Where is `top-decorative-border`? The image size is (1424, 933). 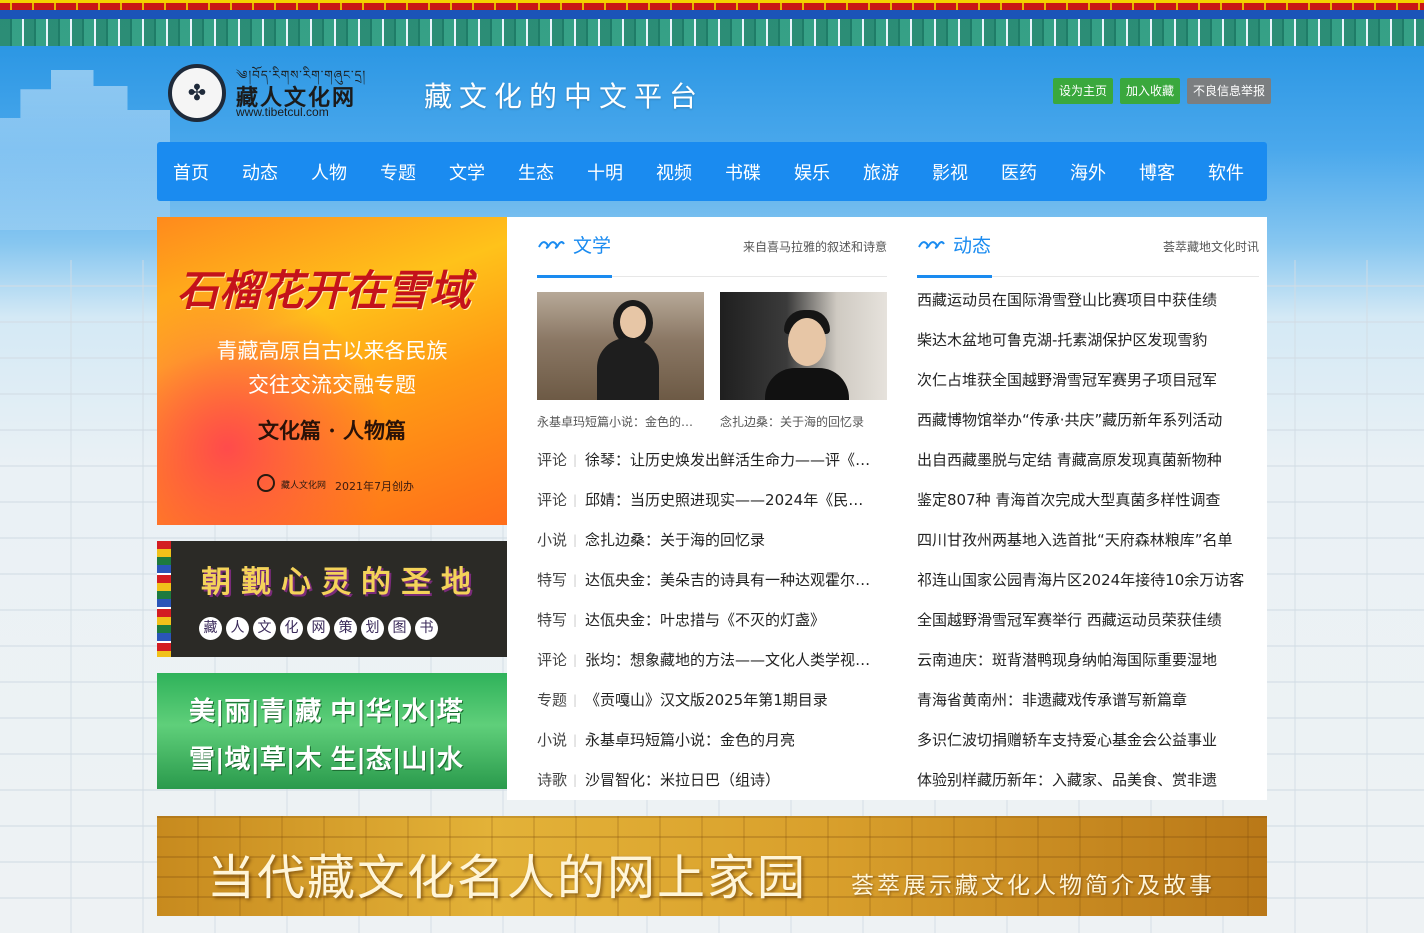 top-decorative-border is located at coordinates (712, 23).